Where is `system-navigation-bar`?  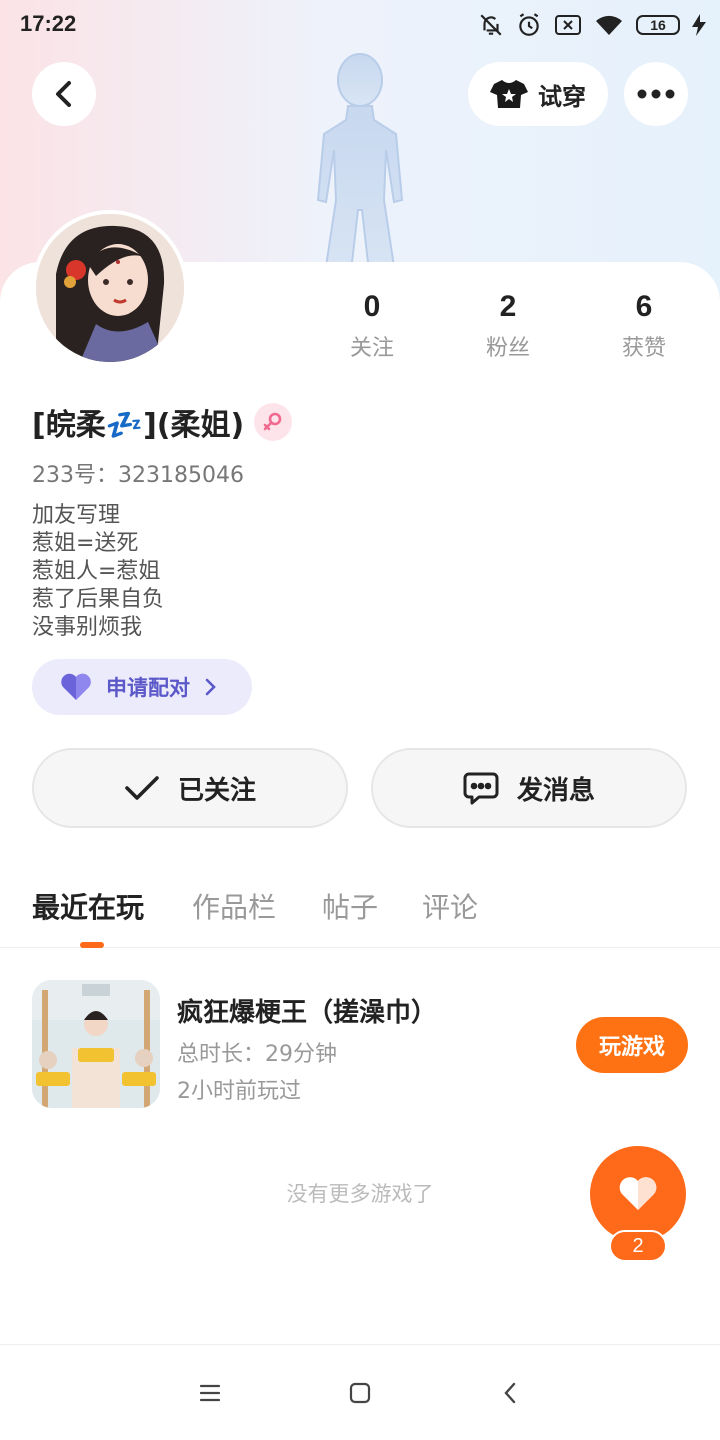
system-navigation-bar is located at coordinates (360, 1392).